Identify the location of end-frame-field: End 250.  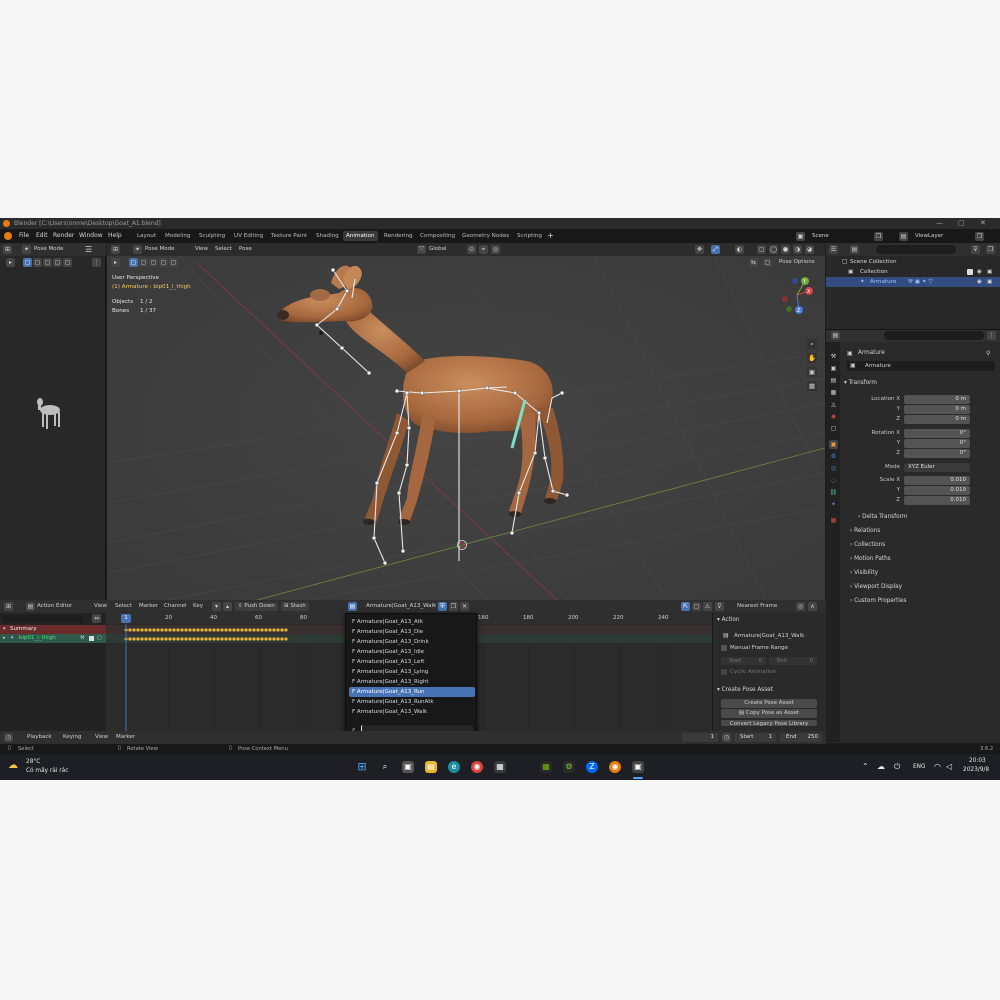
(801, 737).